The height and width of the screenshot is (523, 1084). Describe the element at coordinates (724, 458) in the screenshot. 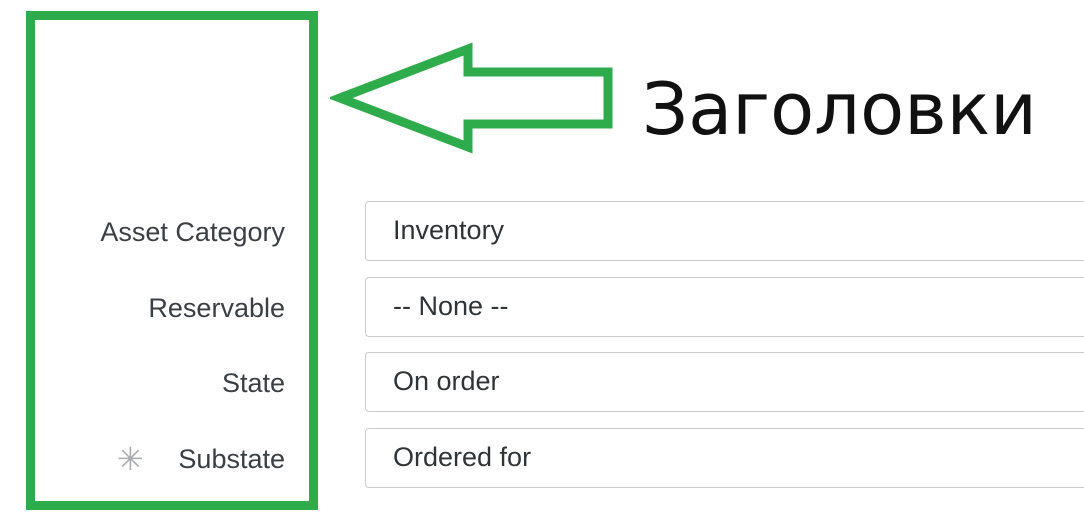

I see `substate-select: Ordered for` at that location.